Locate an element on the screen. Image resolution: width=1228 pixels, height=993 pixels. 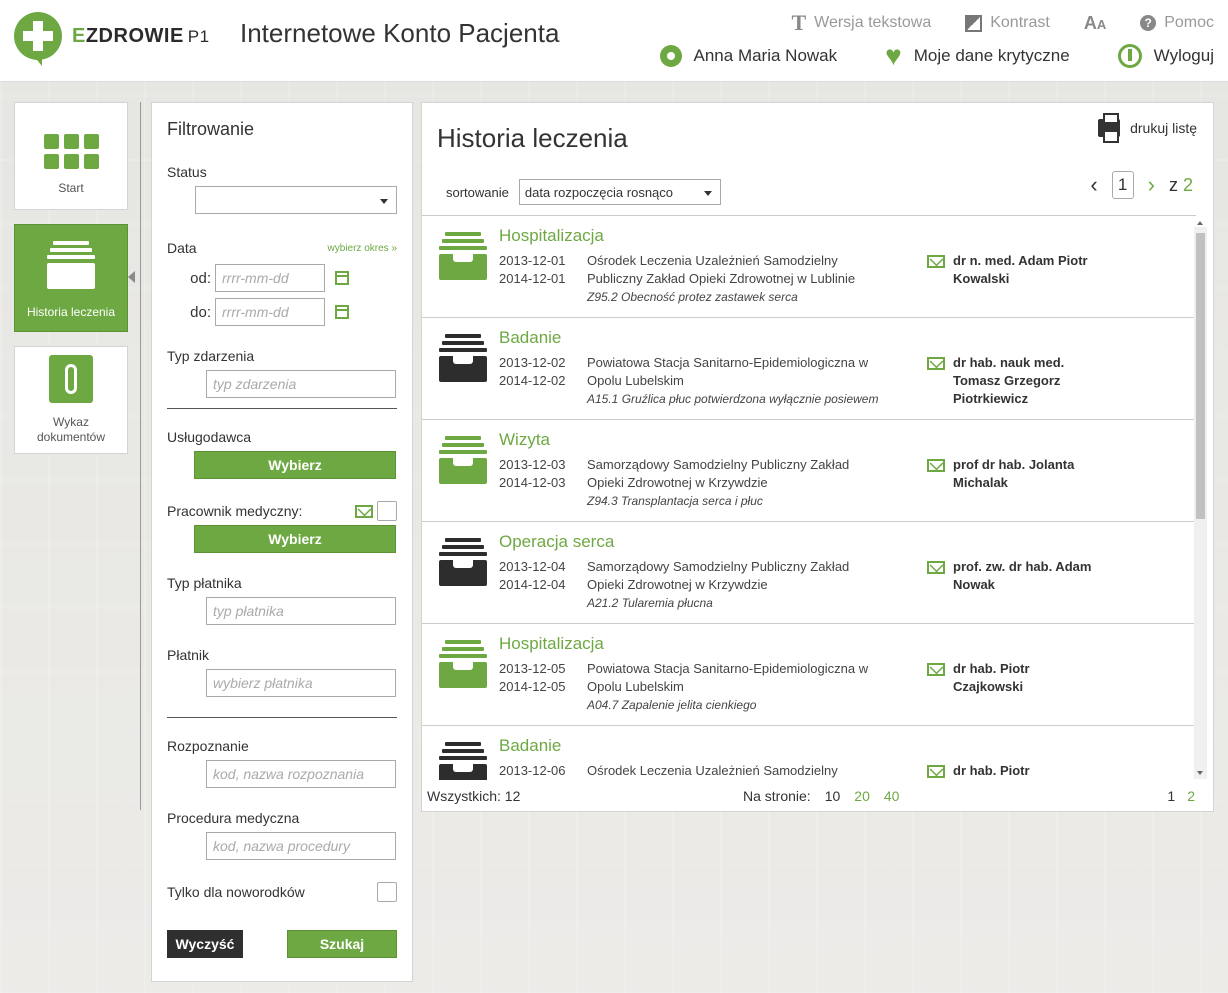
text-version-link: T Wersja tekstowa is located at coordinates (861, 23).